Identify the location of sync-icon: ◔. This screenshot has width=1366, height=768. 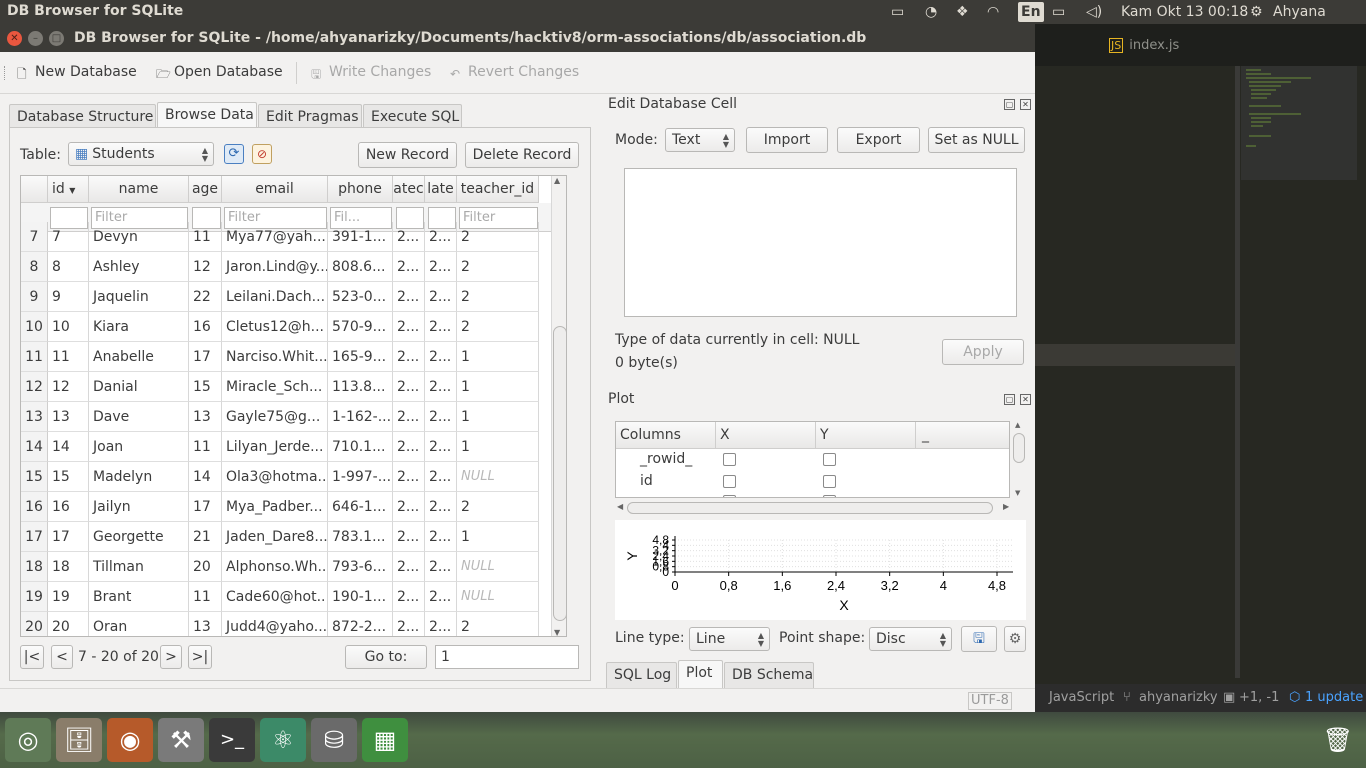
(931, 12).